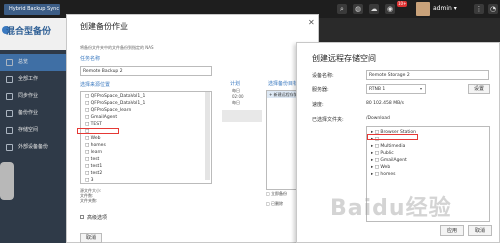 The image size is (500, 243). I want to click on mascot-icon, so click(7, 181).